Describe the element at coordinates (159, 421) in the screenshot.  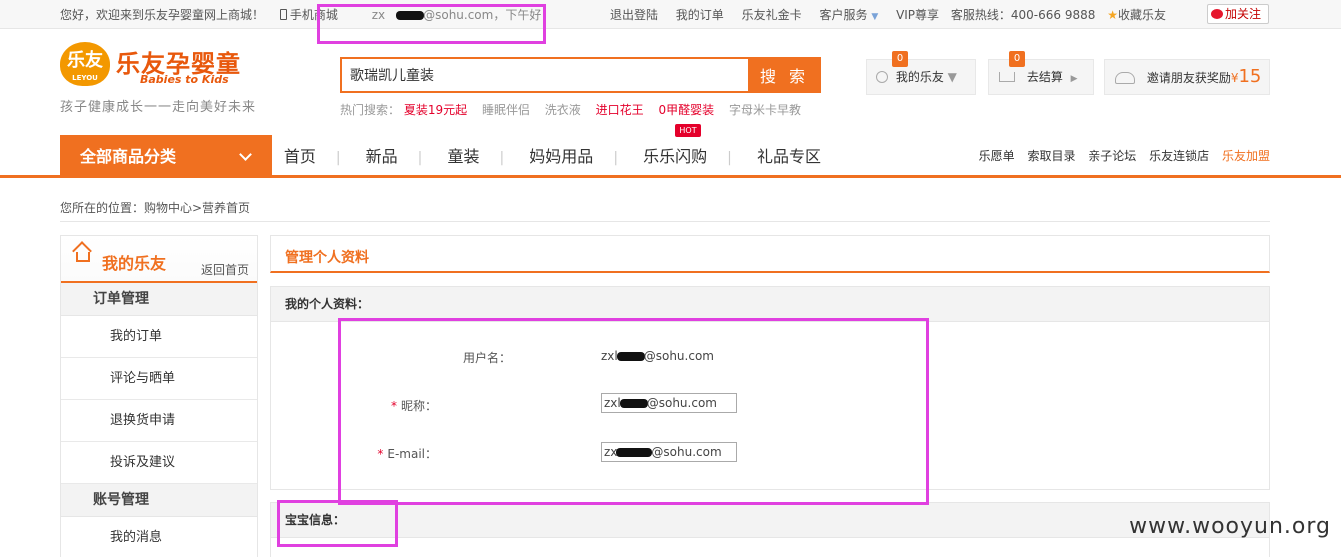
I see `sidebar-item-returns: 退换货申请` at that location.